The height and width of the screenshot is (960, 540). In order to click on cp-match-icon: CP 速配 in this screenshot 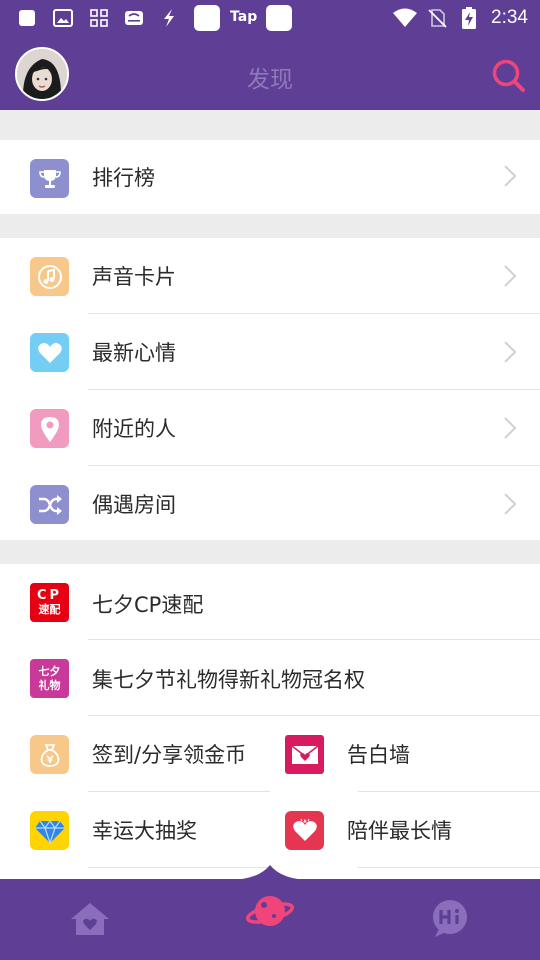, I will do `click(49, 602)`.